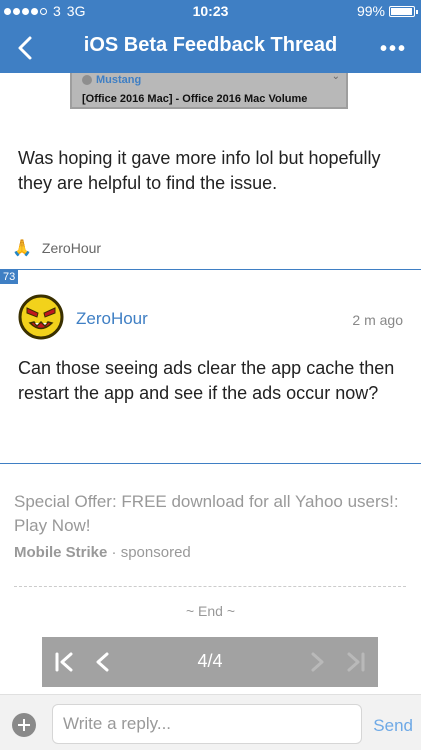  I want to click on nav-bar: iOS Beta Feedback Thread •••, so click(210, 46).